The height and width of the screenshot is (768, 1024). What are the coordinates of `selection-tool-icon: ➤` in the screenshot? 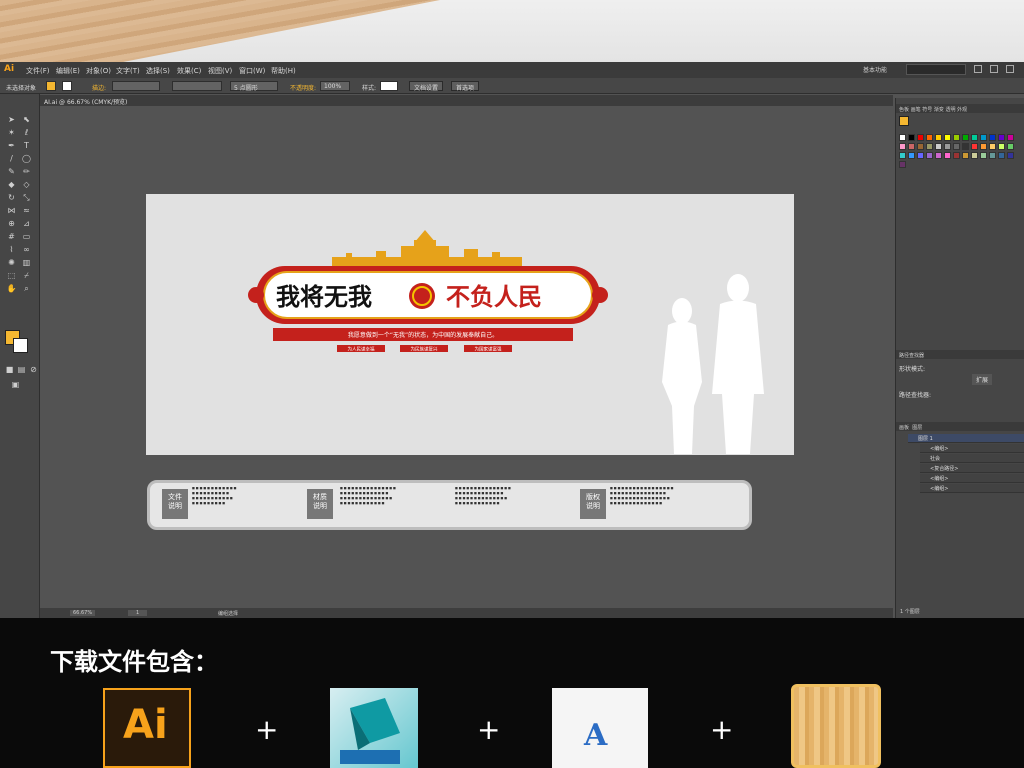 It's located at (11, 119).